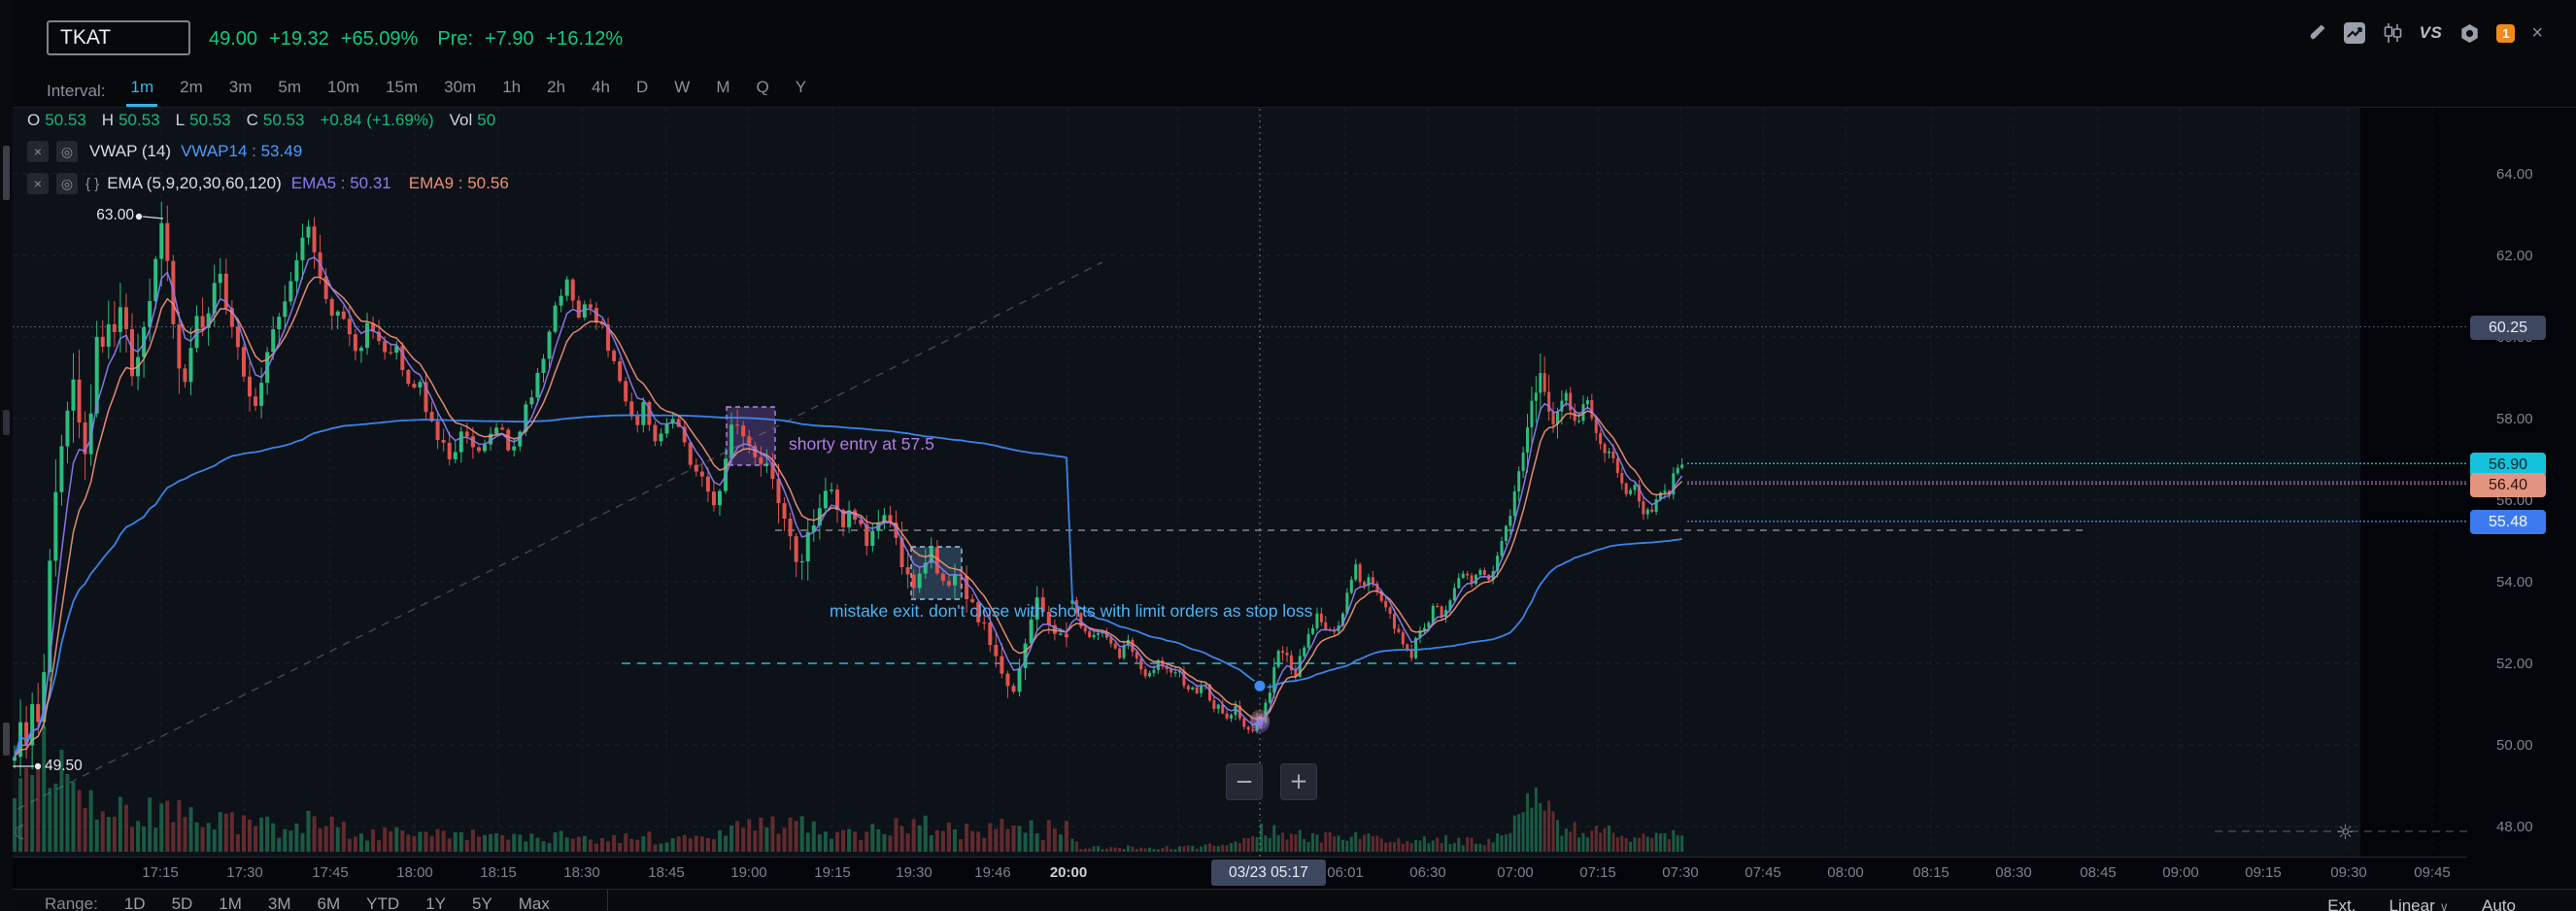 The width and height of the screenshot is (2576, 911). Describe the element at coordinates (377, 120) in the screenshot. I see `bar-change-value: +0.84 (+1.69%)` at that location.